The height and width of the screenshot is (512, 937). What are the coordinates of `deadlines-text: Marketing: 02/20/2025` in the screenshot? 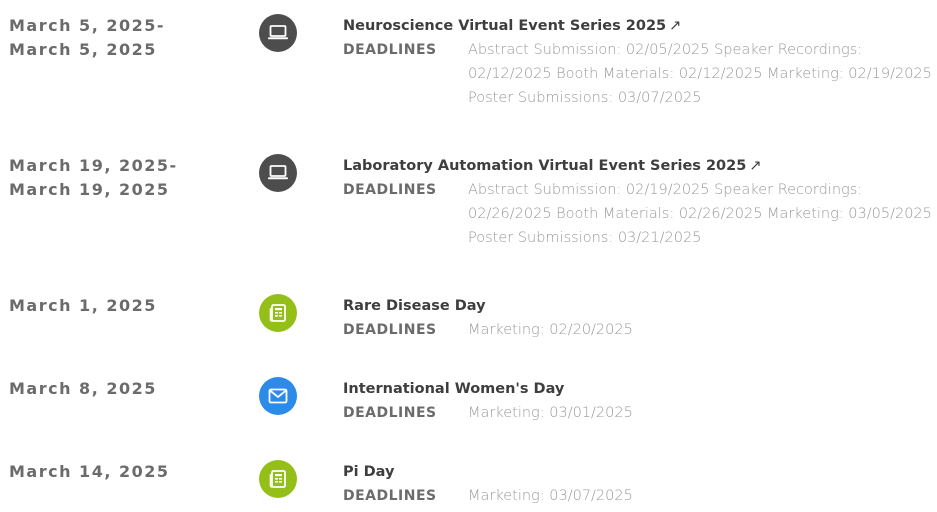 It's located at (550, 330).